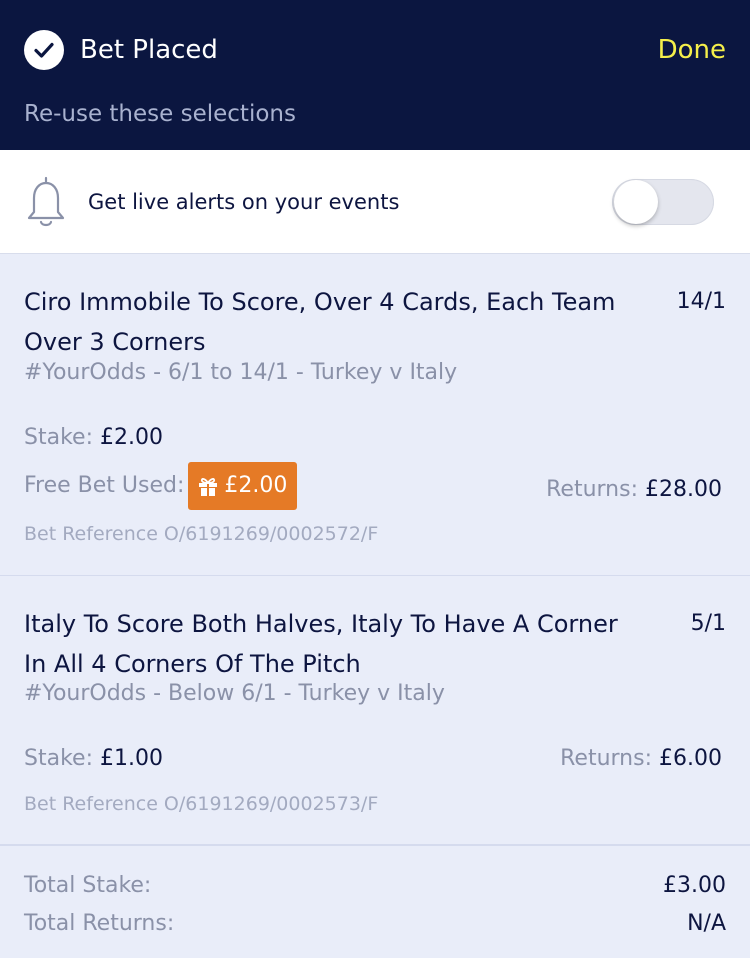  I want to click on bell-icon, so click(46, 201).